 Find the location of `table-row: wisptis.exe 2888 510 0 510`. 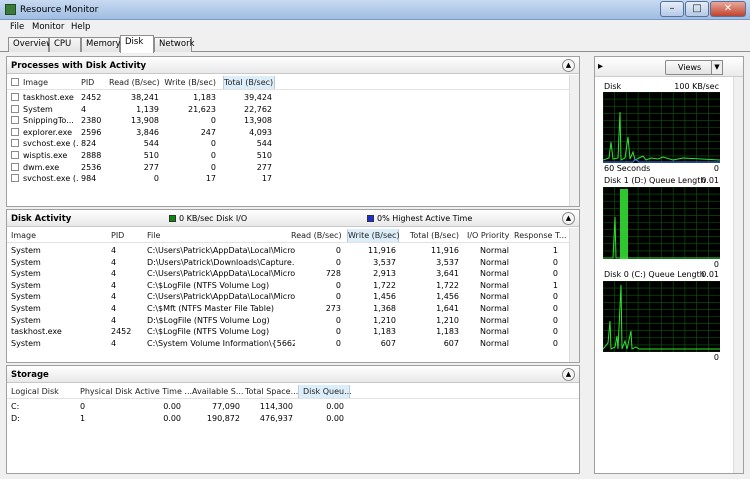

table-row: wisptis.exe 2888 510 0 510 is located at coordinates (293, 156).